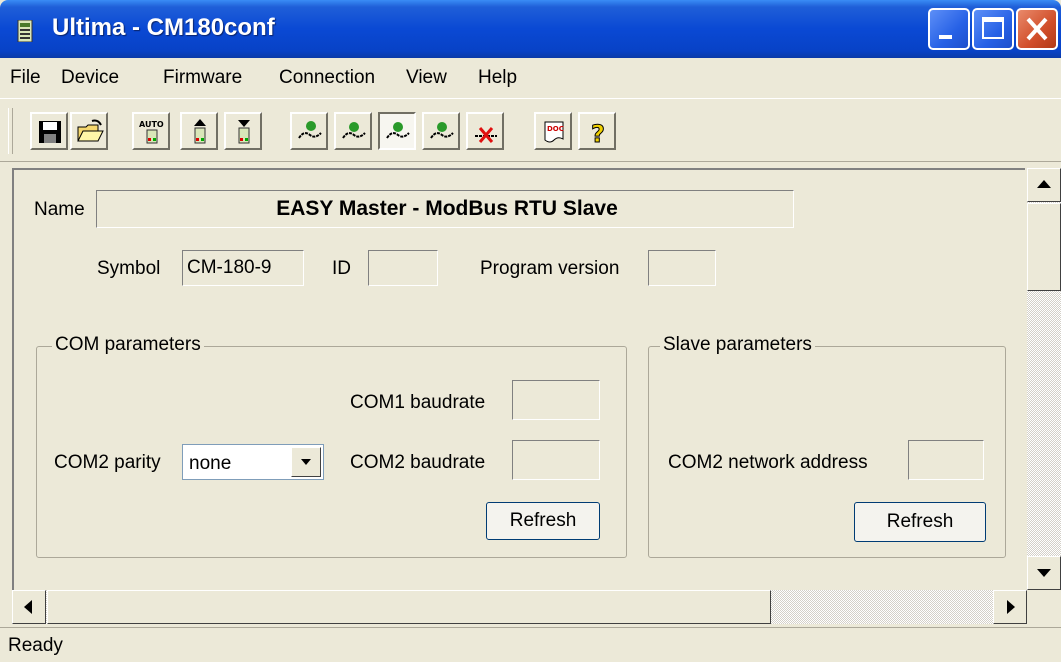 This screenshot has width=1061, height=662. I want to click on arrow-left-icon, so click(28, 607).